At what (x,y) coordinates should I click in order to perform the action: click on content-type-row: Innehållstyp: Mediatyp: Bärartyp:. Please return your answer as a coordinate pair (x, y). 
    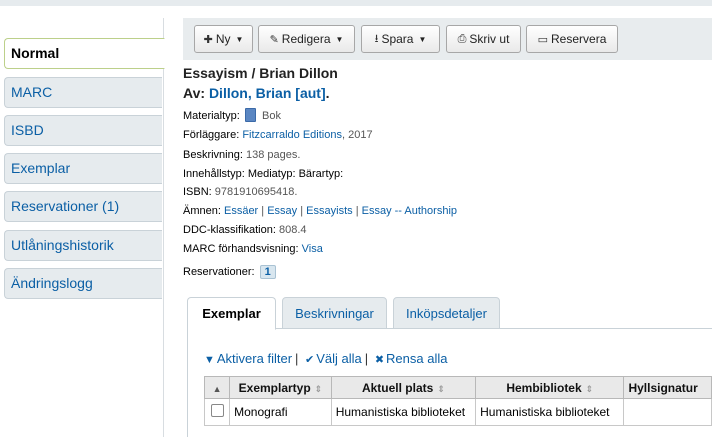
    Looking at the image, I should click on (263, 174).